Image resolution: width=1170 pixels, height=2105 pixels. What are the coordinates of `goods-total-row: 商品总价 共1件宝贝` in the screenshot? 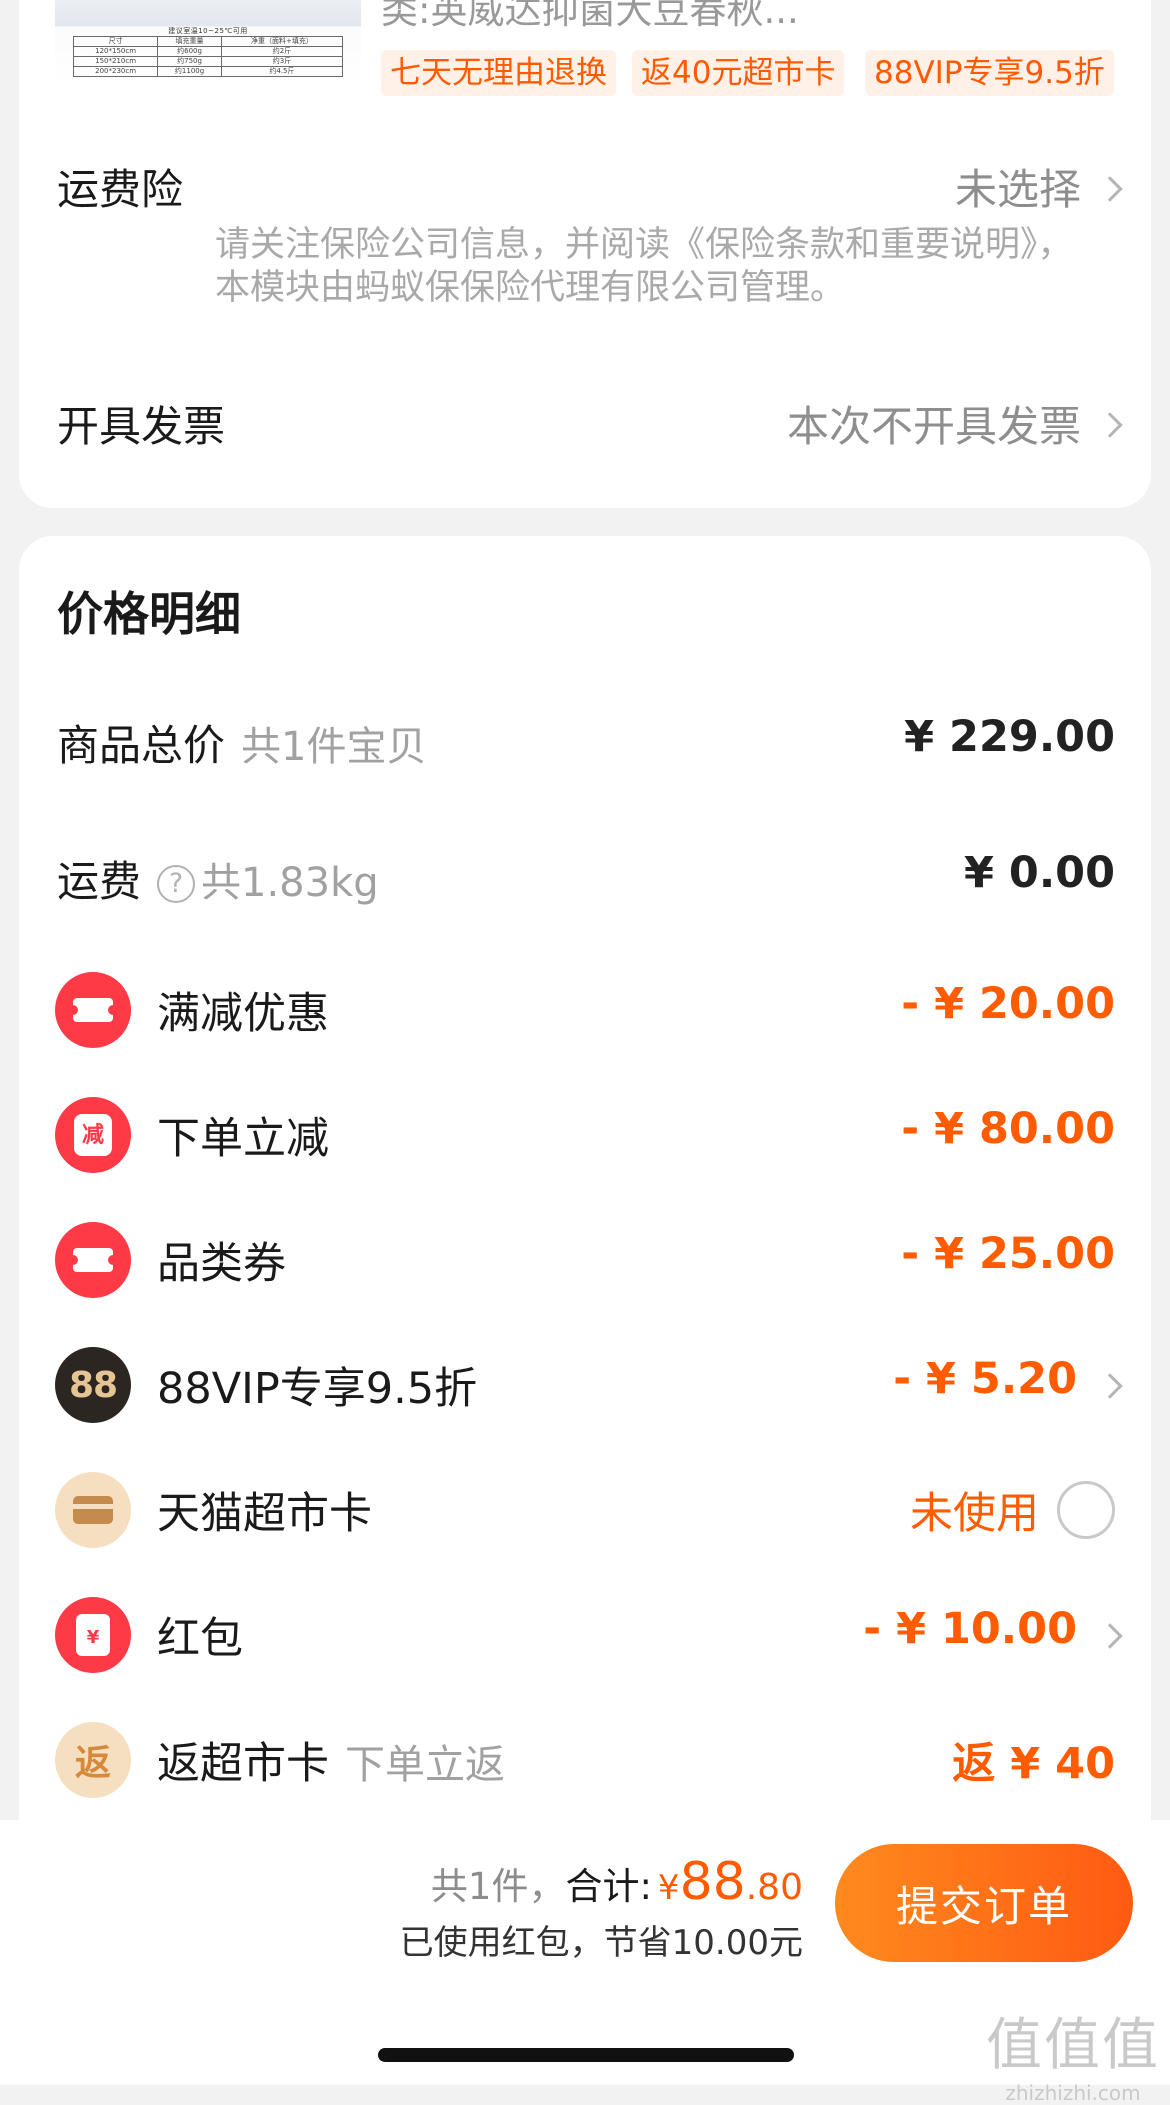 It's located at (241, 742).